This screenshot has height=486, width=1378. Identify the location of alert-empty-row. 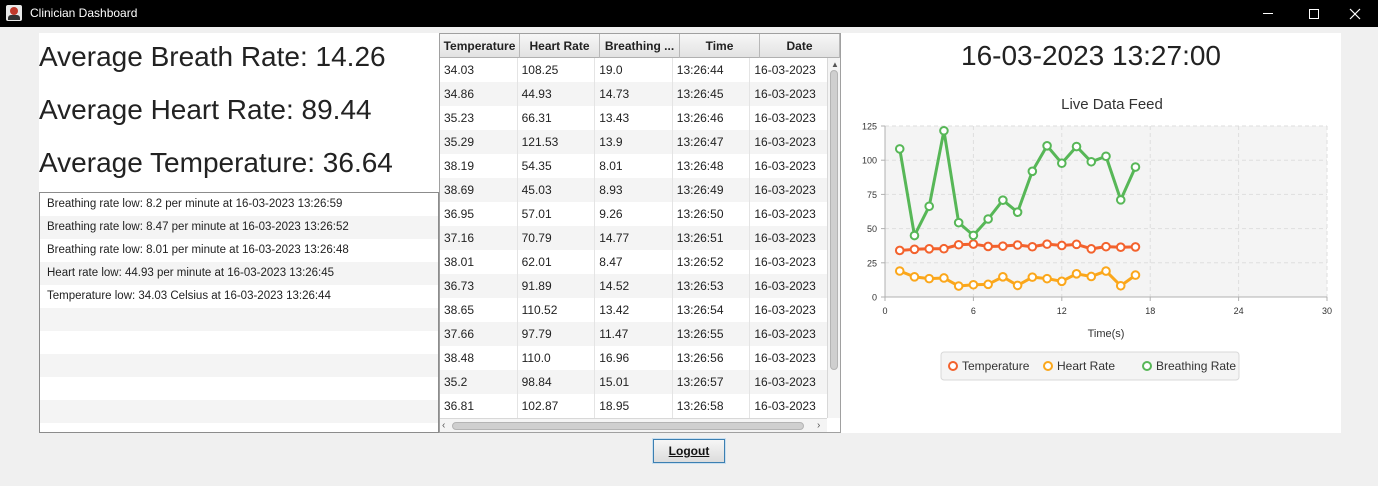
(239, 388).